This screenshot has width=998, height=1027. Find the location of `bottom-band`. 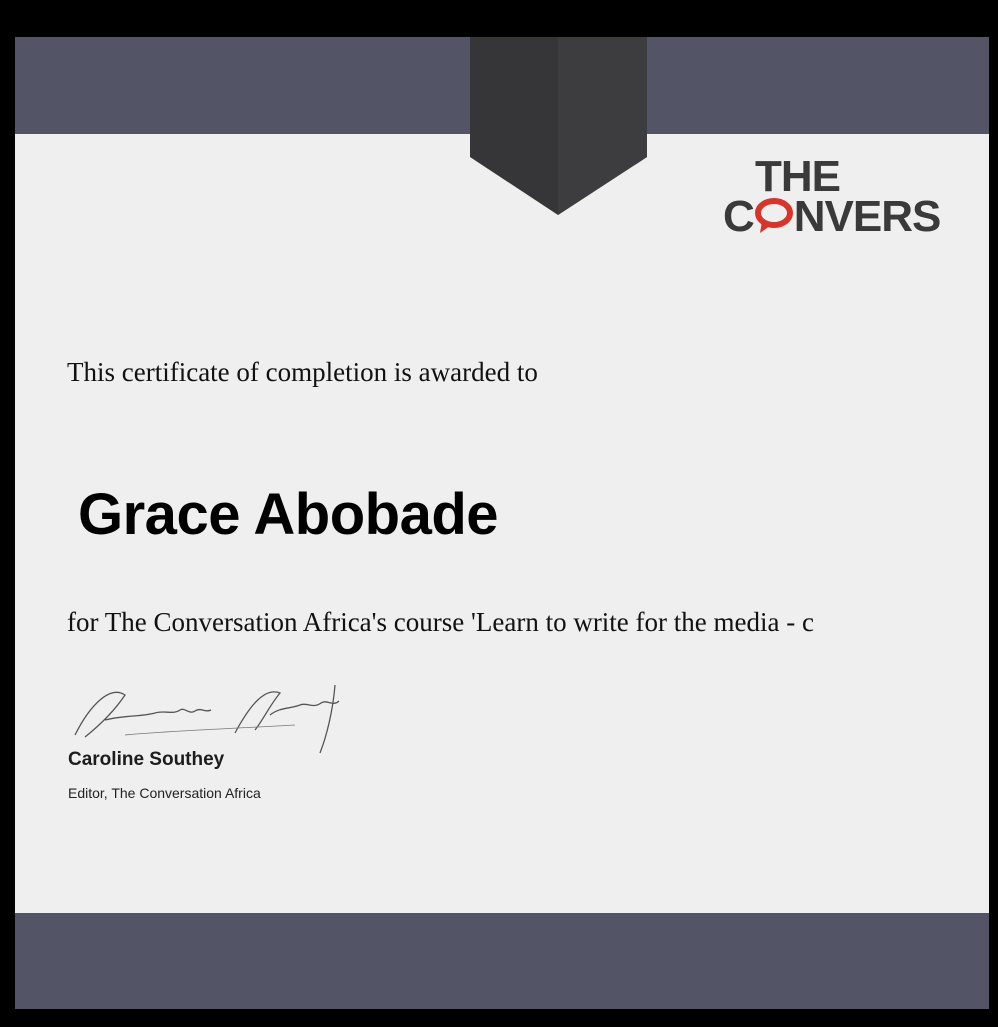

bottom-band is located at coordinates (502, 961).